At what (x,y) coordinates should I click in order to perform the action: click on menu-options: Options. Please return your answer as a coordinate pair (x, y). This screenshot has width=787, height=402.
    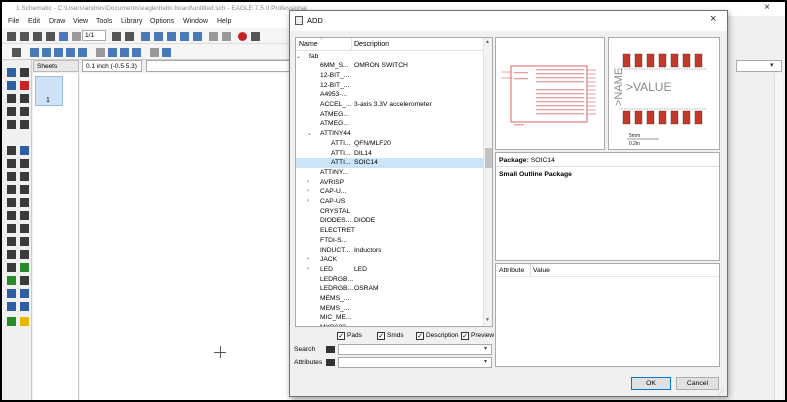
    Looking at the image, I should click on (162, 21).